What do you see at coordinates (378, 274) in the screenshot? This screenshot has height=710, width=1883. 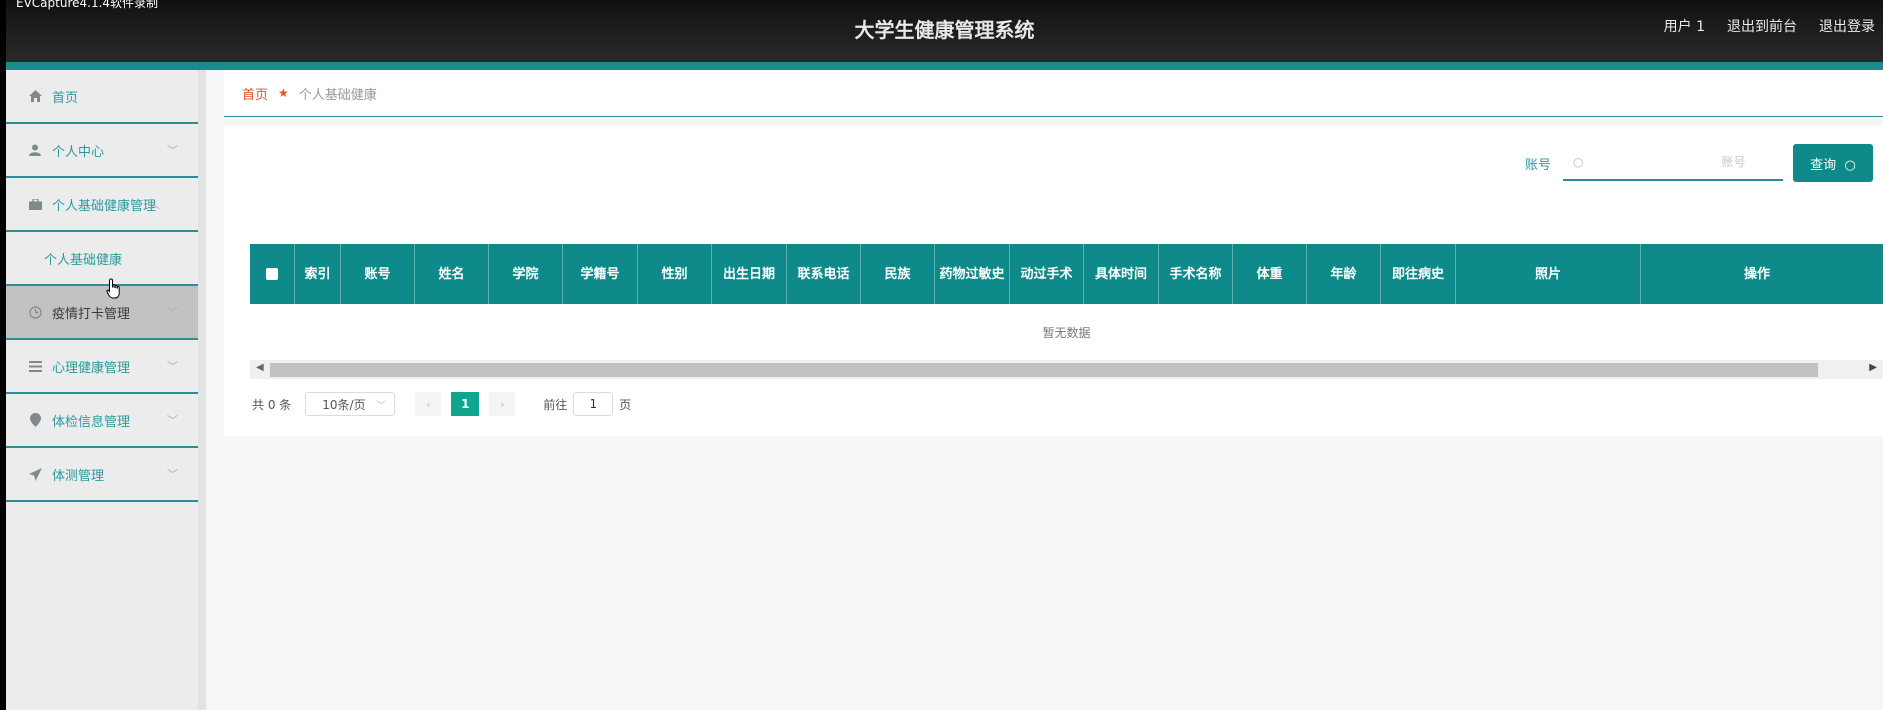 I see `column-header: 账号` at bounding box center [378, 274].